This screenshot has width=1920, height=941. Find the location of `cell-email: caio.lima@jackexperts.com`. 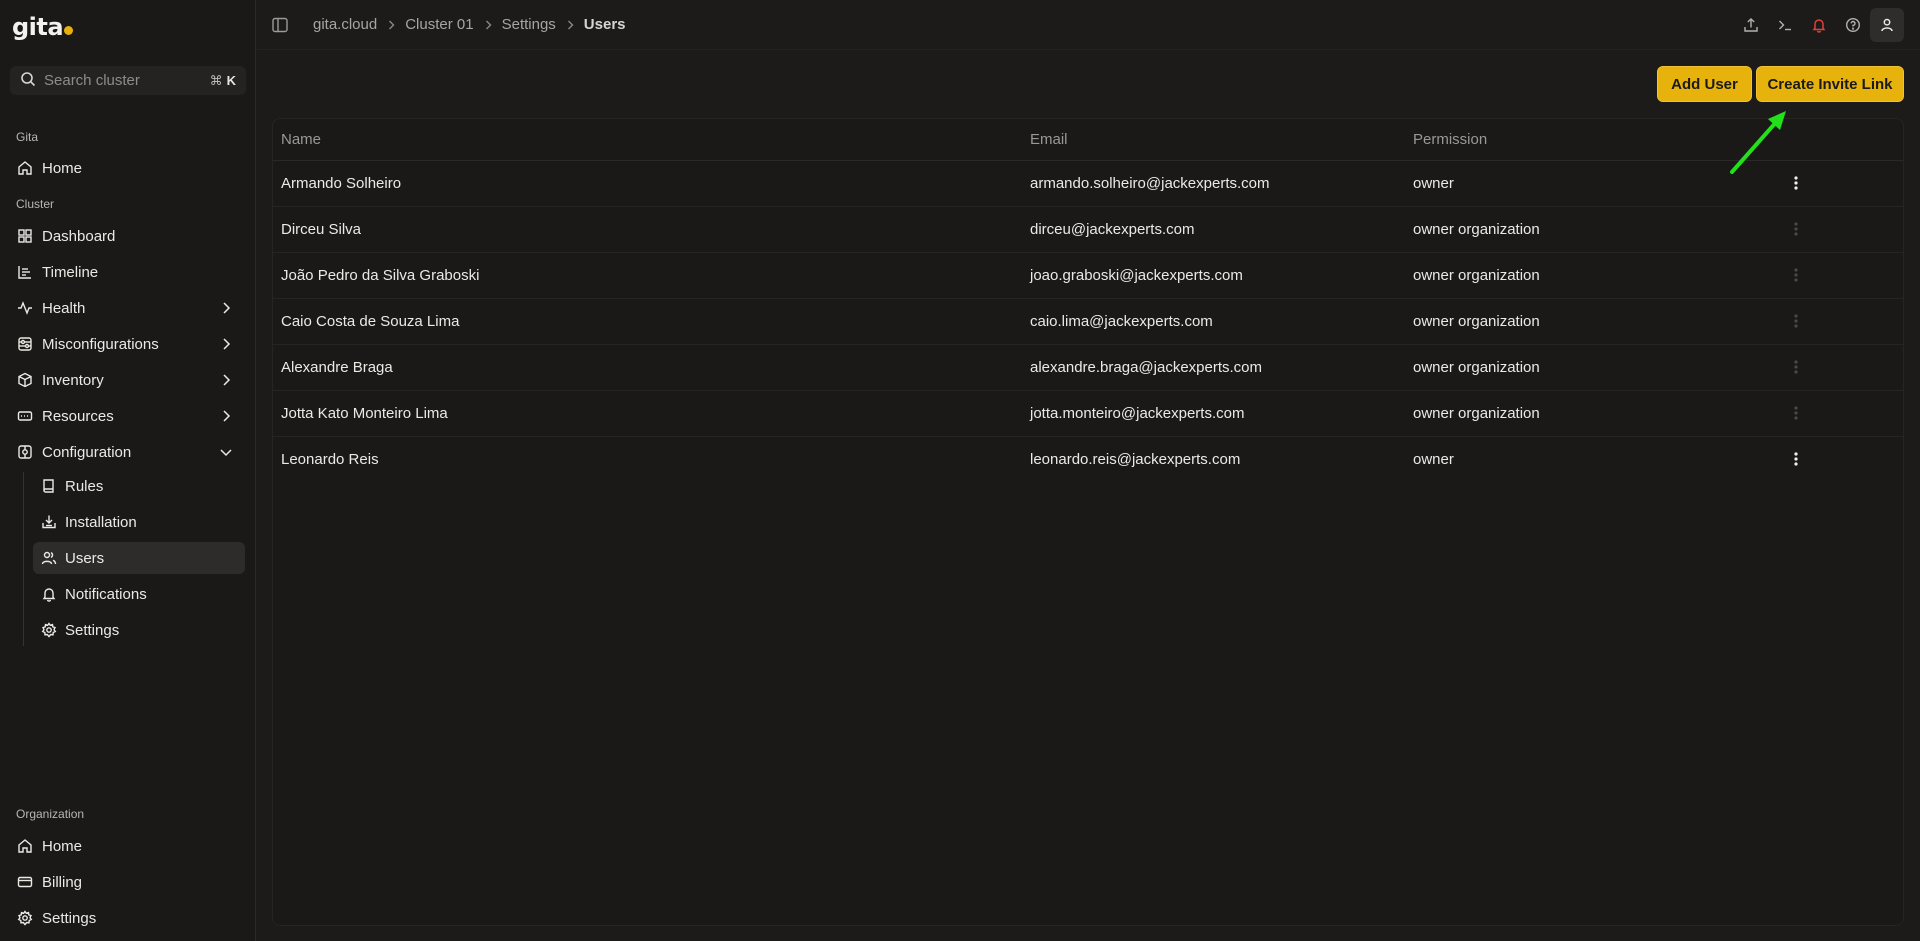

cell-email: caio.lima@jackexperts.com is located at coordinates (1121, 321).